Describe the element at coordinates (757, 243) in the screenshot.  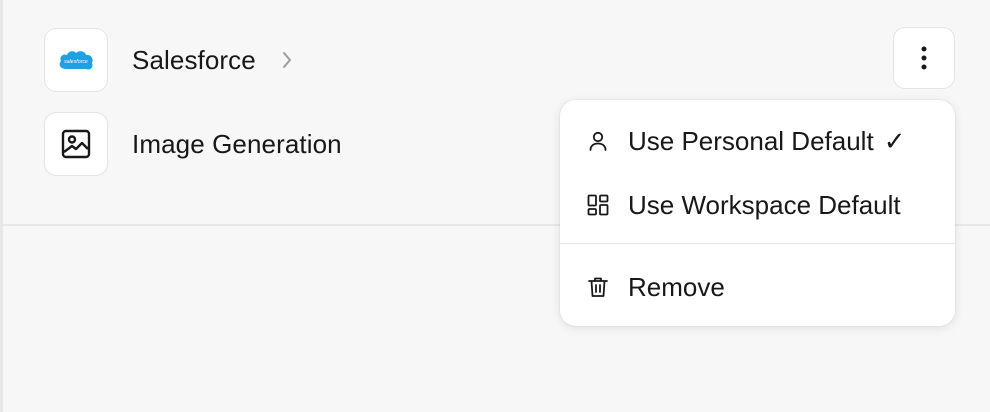
I see `menu-separator` at that location.